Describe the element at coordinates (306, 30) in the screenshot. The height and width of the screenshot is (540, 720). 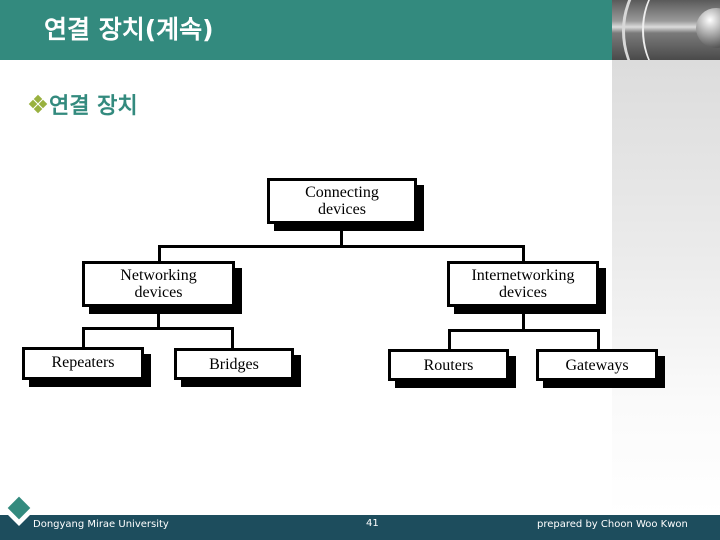
I see `slide-header: 연결 장치(계속)` at that location.